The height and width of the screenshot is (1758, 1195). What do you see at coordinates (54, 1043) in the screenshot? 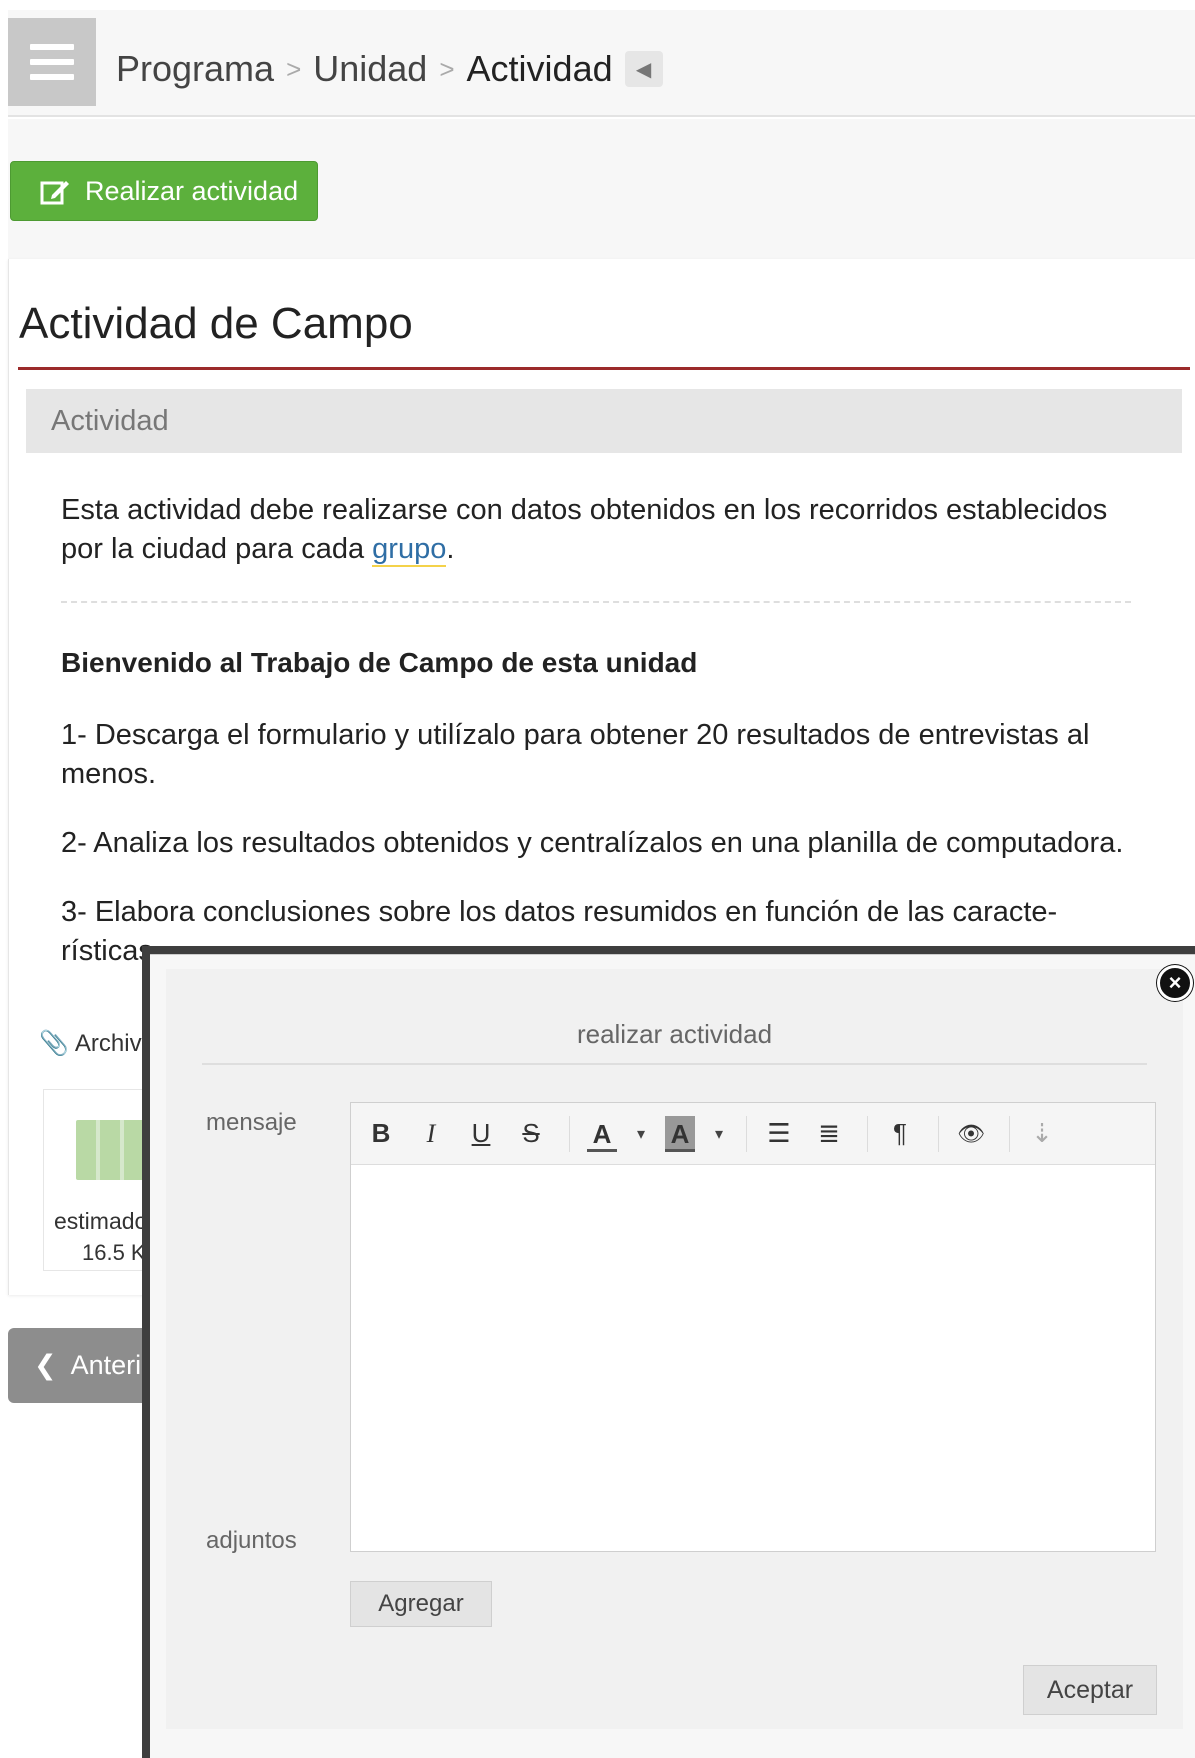
I see `paperclip-icon: 📎` at bounding box center [54, 1043].